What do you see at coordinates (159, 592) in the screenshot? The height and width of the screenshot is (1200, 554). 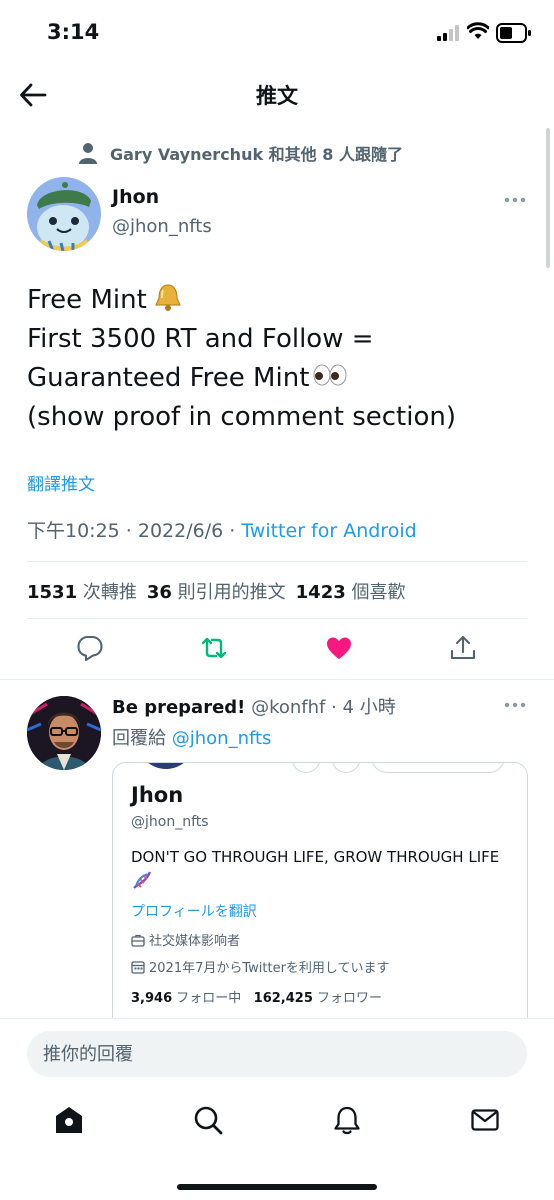 I see `quote-count: 36` at bounding box center [159, 592].